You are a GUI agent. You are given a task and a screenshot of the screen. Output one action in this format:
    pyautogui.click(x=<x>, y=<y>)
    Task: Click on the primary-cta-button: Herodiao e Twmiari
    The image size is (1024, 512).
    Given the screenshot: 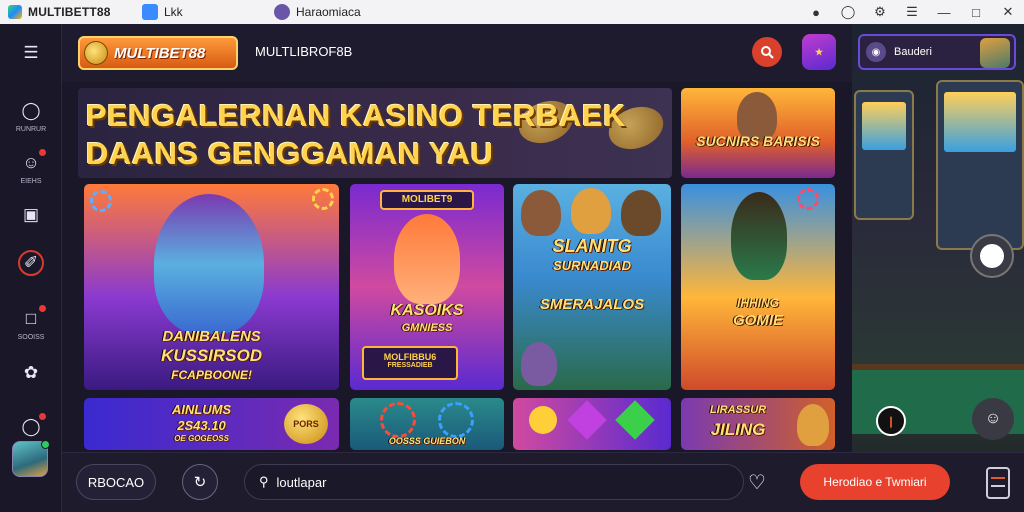 What is the action you would take?
    pyautogui.click(x=875, y=482)
    